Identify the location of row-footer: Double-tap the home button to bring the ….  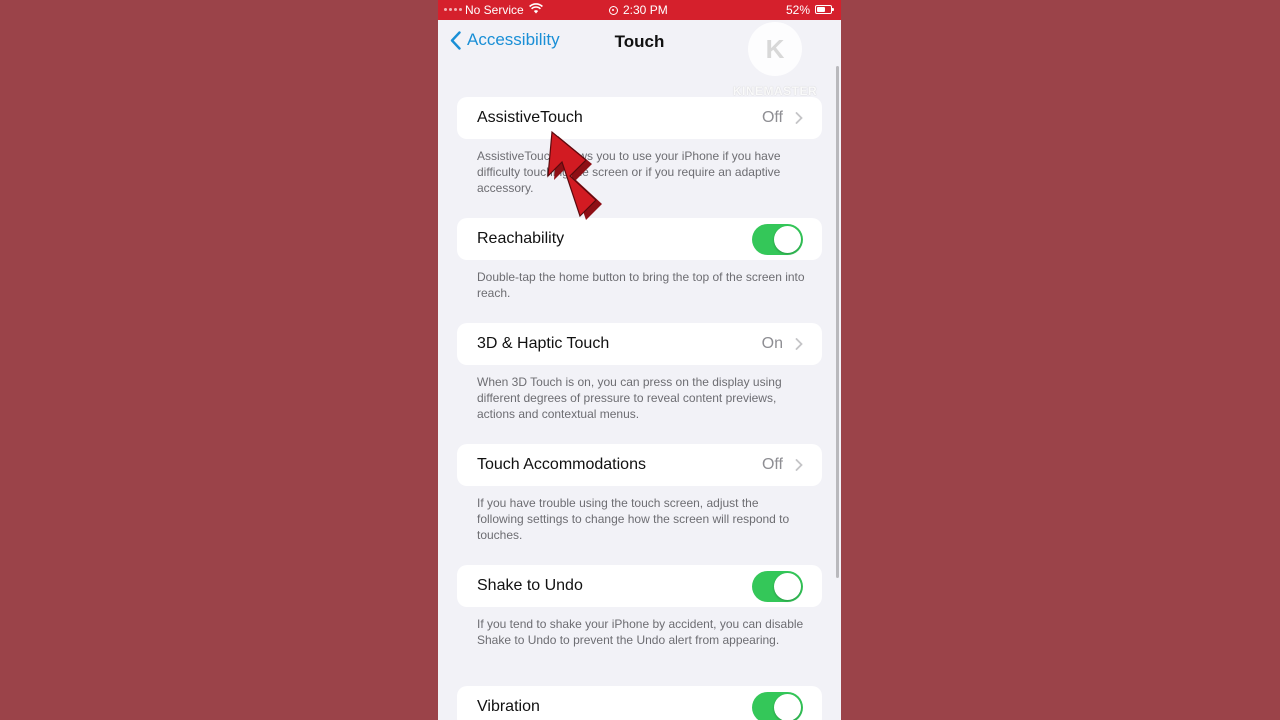
(641, 285).